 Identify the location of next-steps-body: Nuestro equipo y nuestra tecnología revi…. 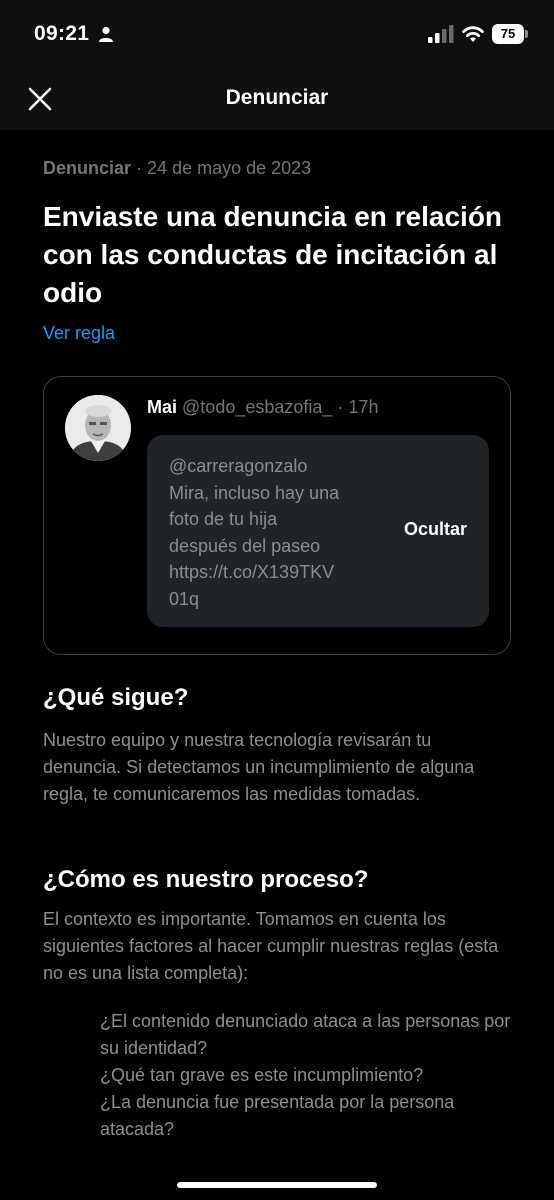
(259, 767).